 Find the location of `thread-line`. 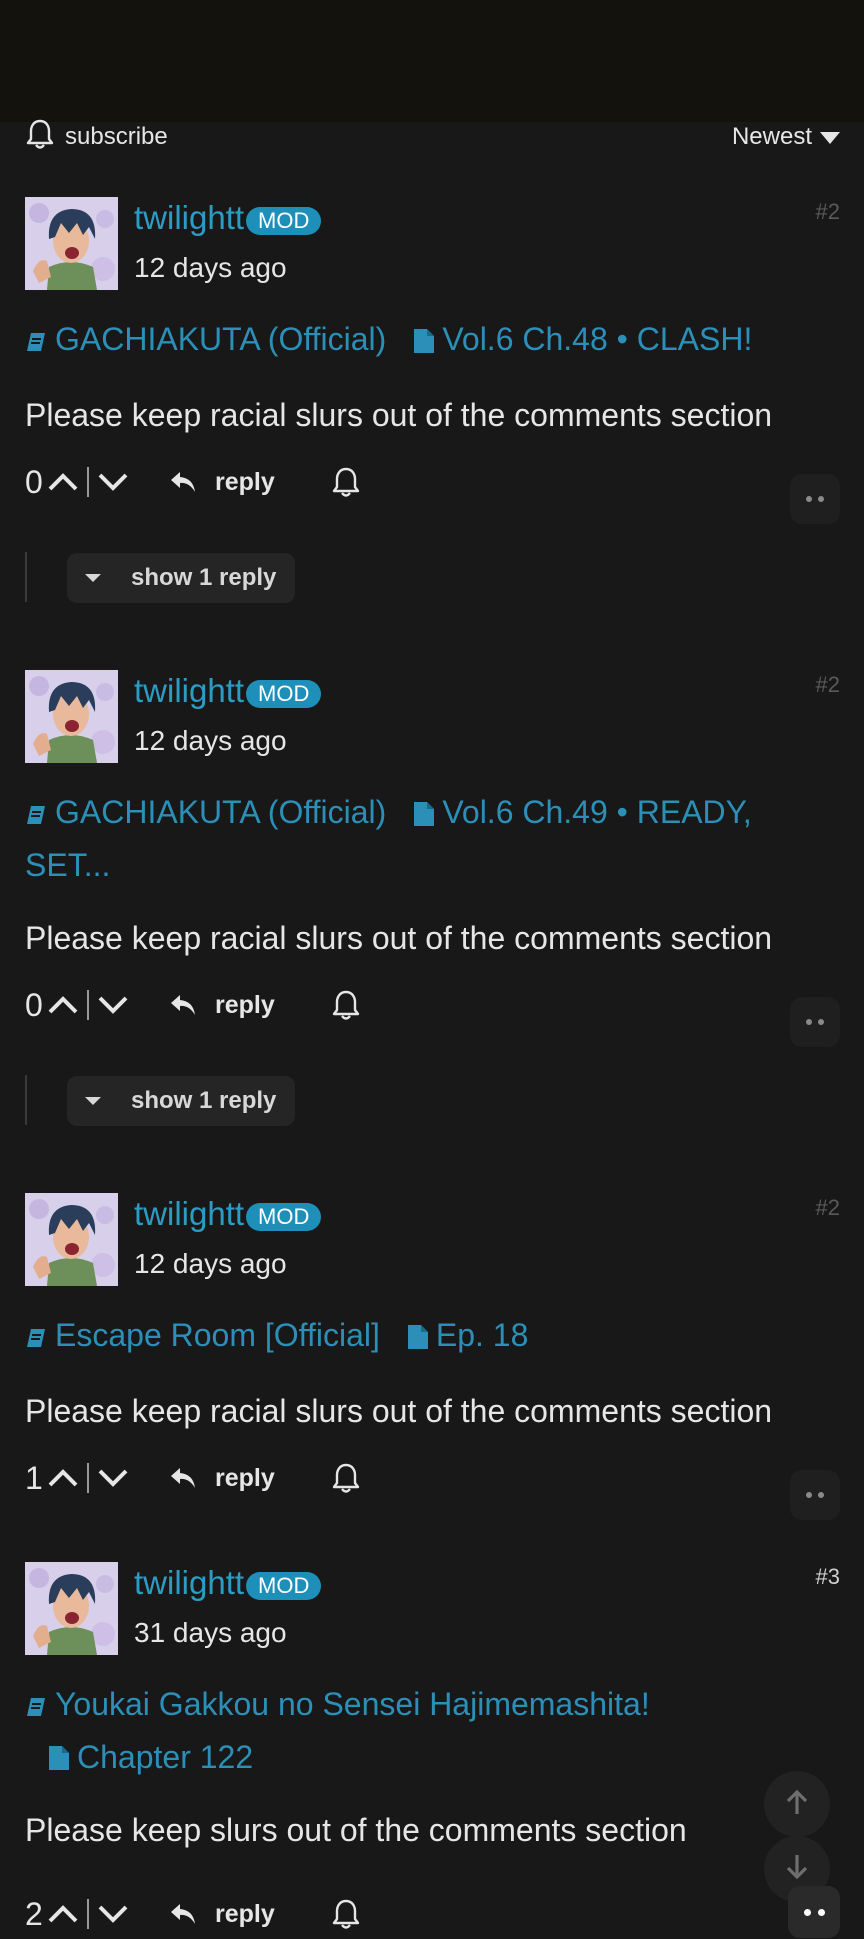

thread-line is located at coordinates (26, 577).